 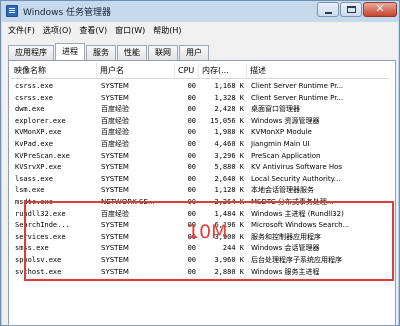 I want to click on maximize-button, so click(x=351, y=9).